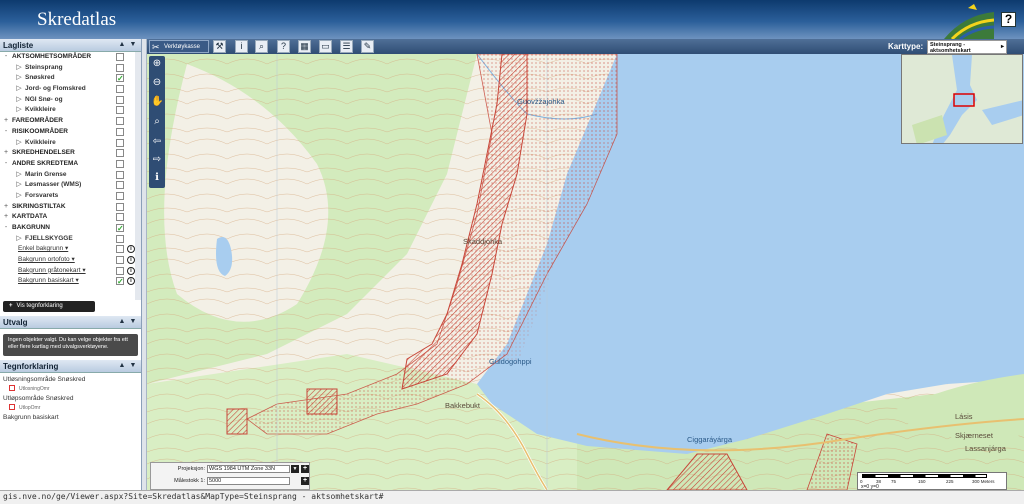 The height and width of the screenshot is (504, 1024). What do you see at coordinates (67, 153) in the screenshot?
I see `layer-row: + SKREDHENDELSER` at bounding box center [67, 153].